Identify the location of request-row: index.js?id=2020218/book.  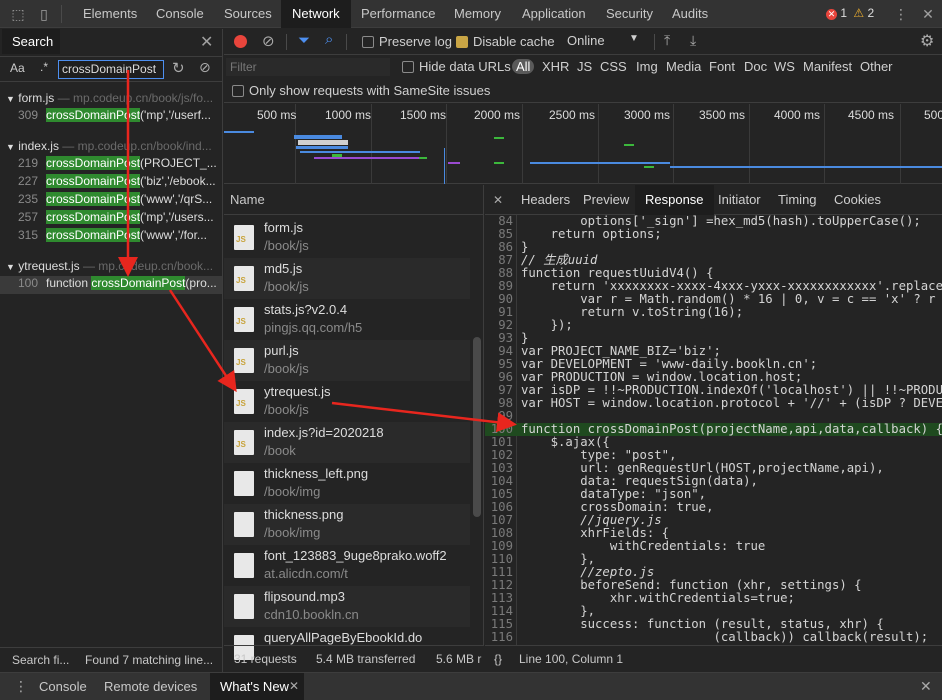
(347, 442).